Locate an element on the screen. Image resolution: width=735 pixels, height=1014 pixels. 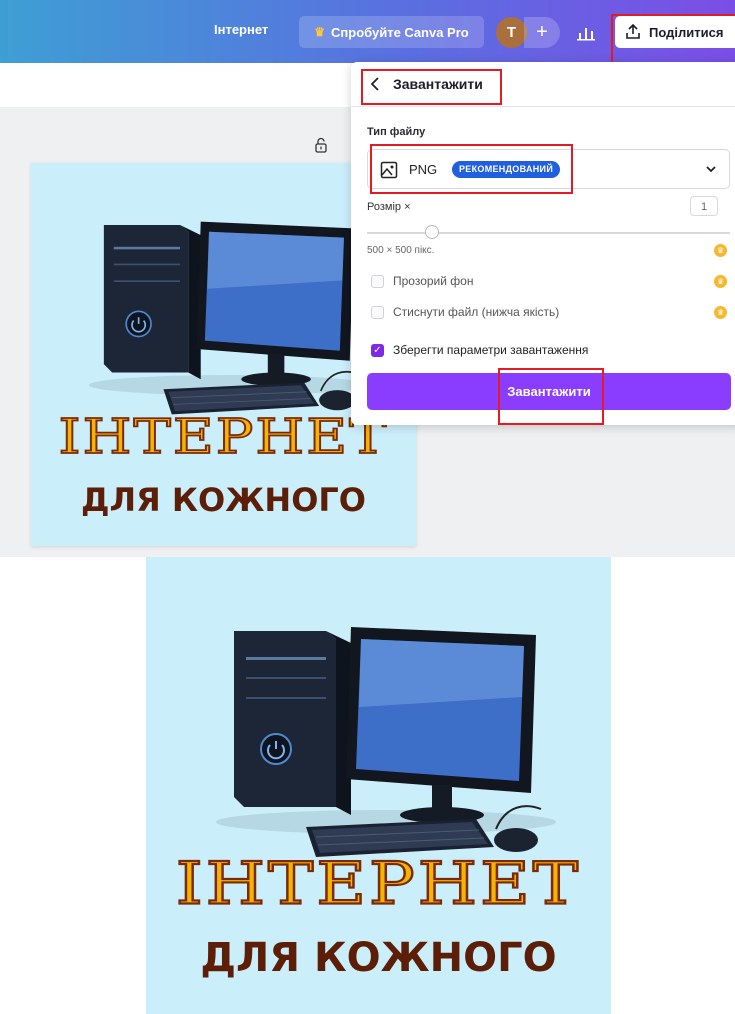
transparent-bg-checkbox is located at coordinates (377, 281).